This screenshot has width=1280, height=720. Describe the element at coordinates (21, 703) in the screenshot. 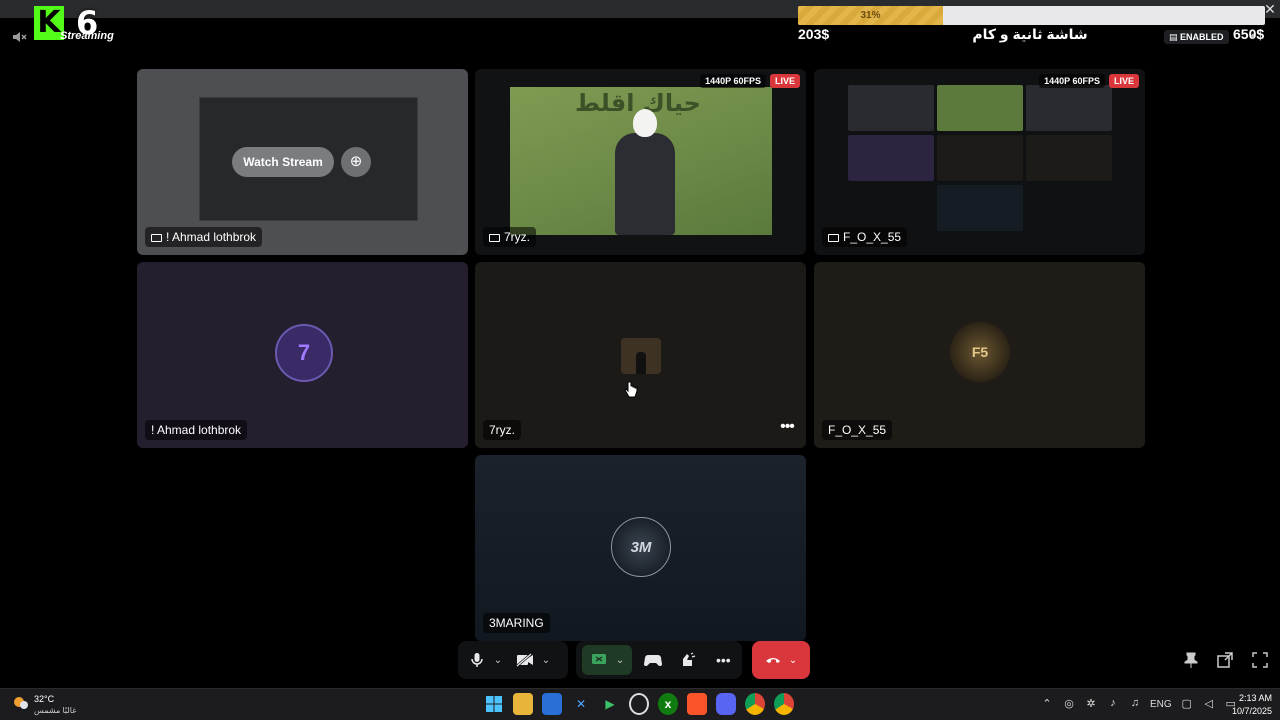

I see `weather-icon` at that location.